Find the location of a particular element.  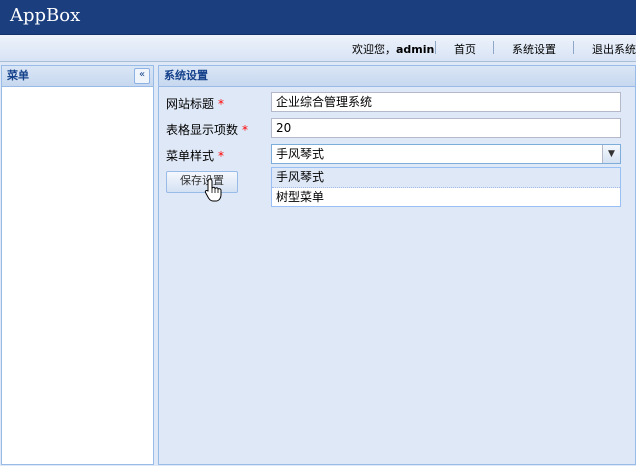

dropdown-option-tree: 树型菜单 is located at coordinates (446, 197).